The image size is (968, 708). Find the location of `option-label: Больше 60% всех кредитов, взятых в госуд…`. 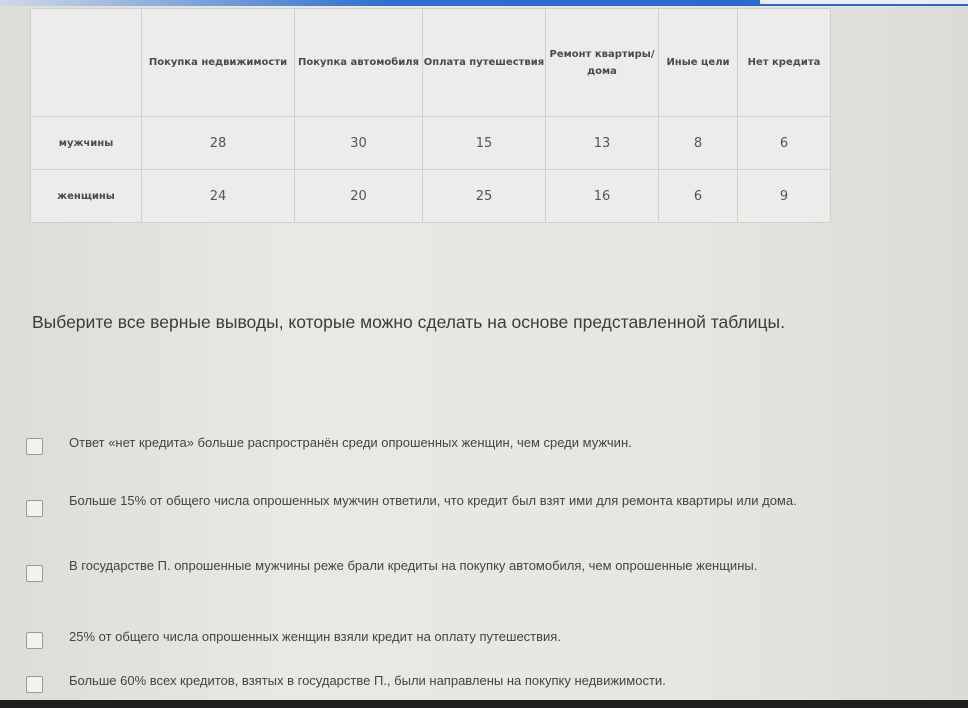

option-label: Больше 60% всех кредитов, взятых в госуд… is located at coordinates (367, 680).